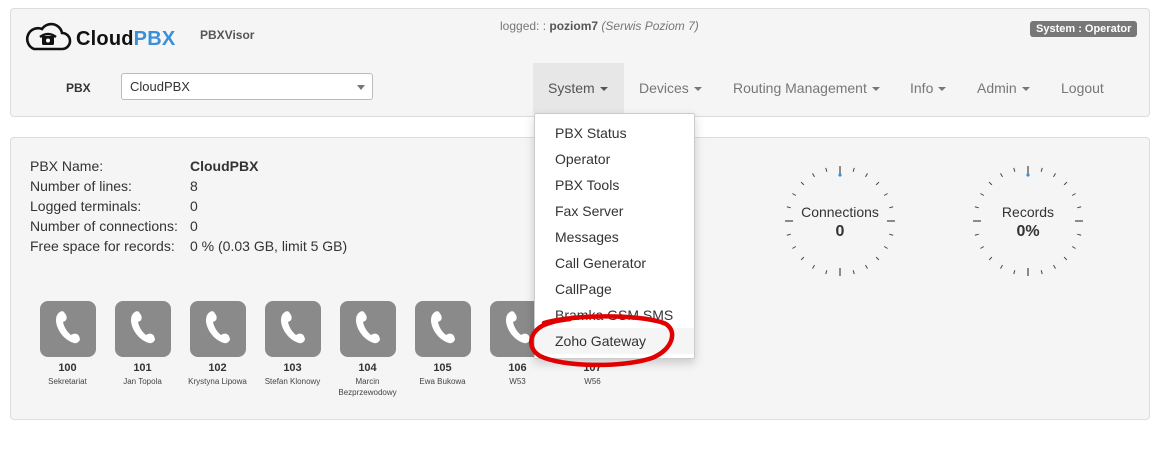  I want to click on gauge-value: 0%, so click(1028, 231).